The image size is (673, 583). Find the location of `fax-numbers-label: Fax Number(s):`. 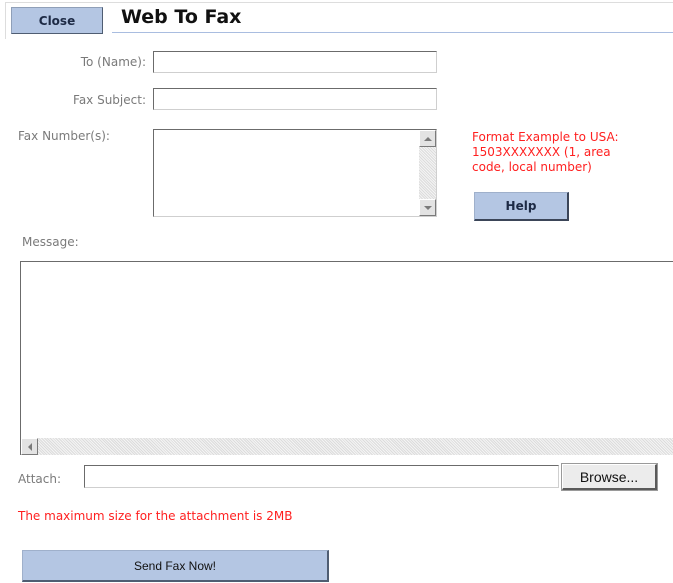

fax-numbers-label: Fax Number(s): is located at coordinates (64, 136).